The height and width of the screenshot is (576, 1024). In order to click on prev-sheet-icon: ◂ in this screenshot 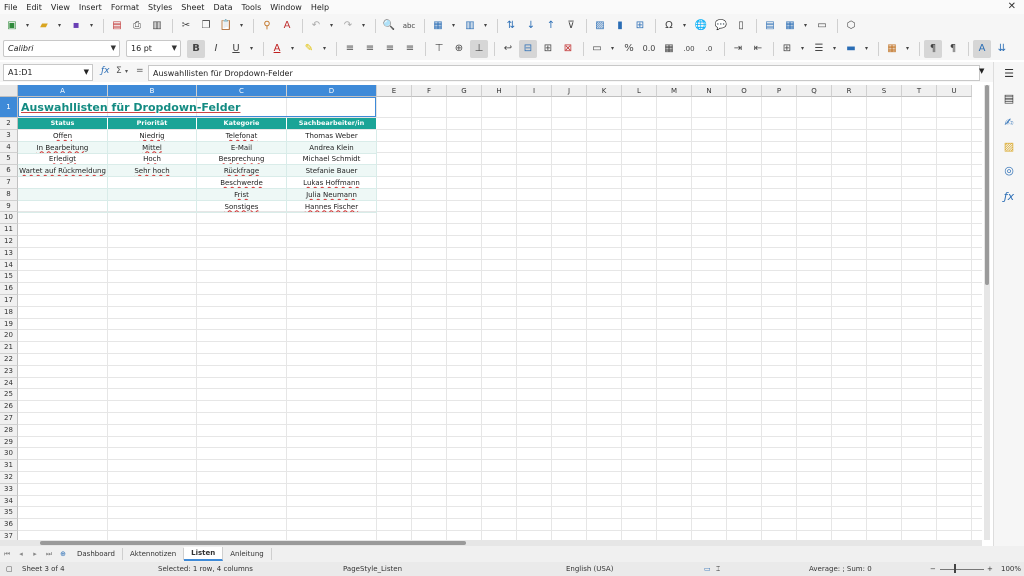, I will do `click(21, 554)`.